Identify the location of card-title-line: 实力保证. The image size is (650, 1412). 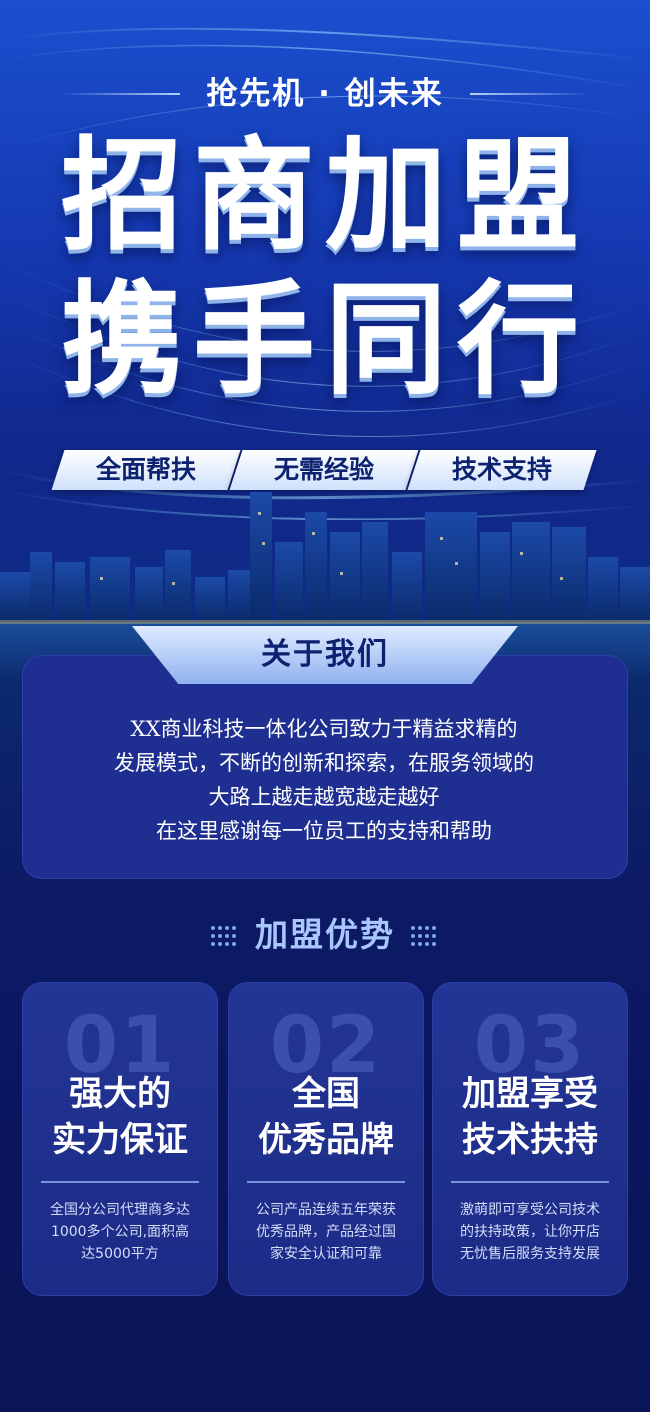
(120, 1140).